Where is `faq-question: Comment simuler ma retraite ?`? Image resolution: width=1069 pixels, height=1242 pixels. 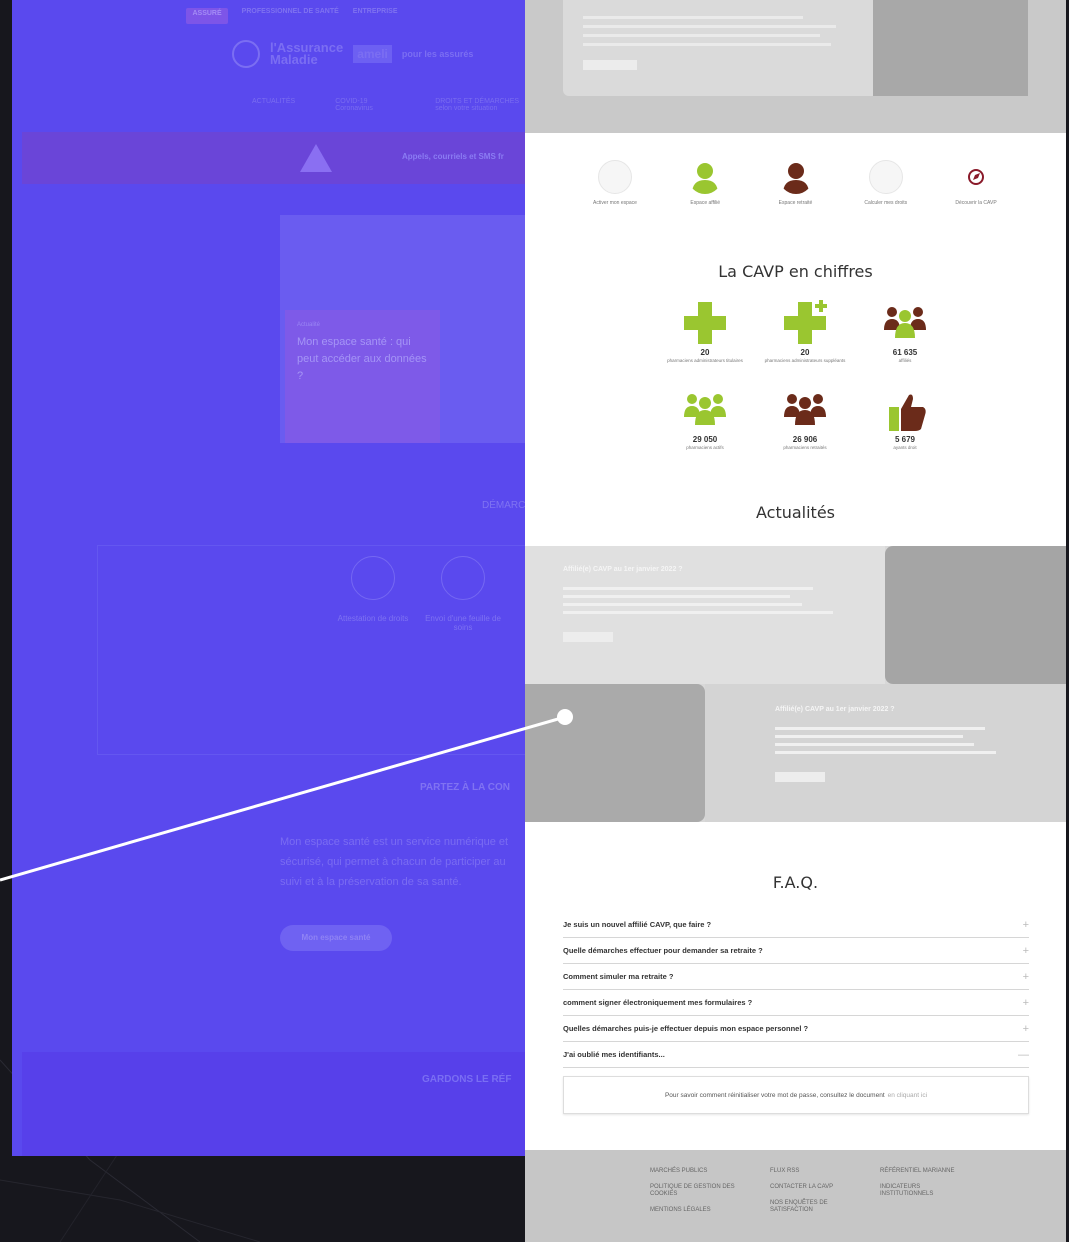
faq-question: Comment simuler ma retraite ? is located at coordinates (618, 976).